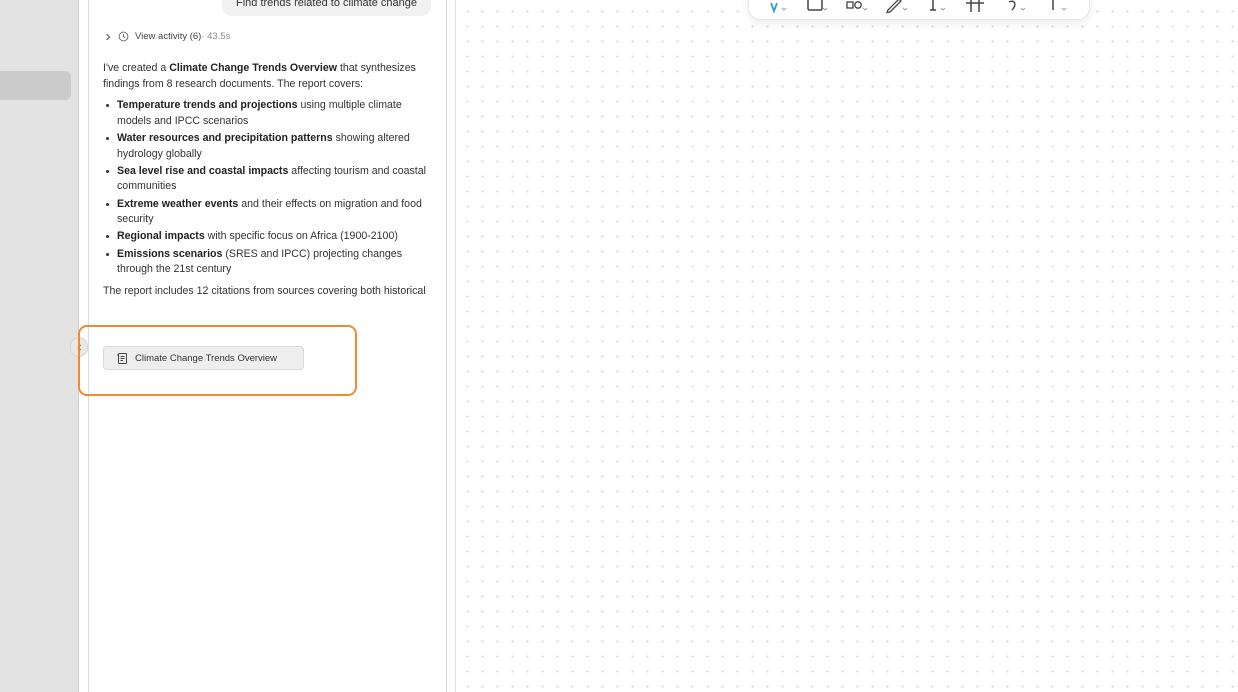  What do you see at coordinates (178, 203) in the screenshot?
I see `bullet-heading: Extreme weather events` at bounding box center [178, 203].